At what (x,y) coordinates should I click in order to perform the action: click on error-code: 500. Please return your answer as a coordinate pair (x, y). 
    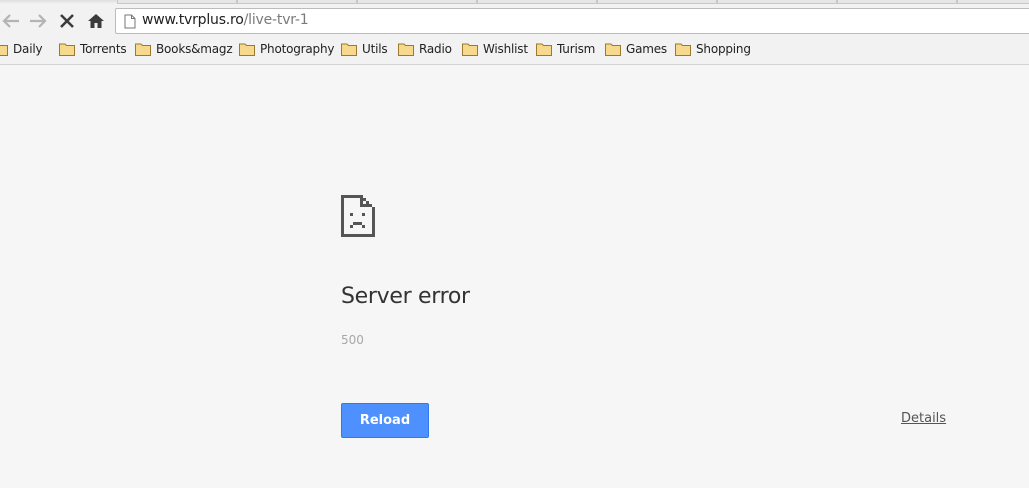
    Looking at the image, I should click on (352, 340).